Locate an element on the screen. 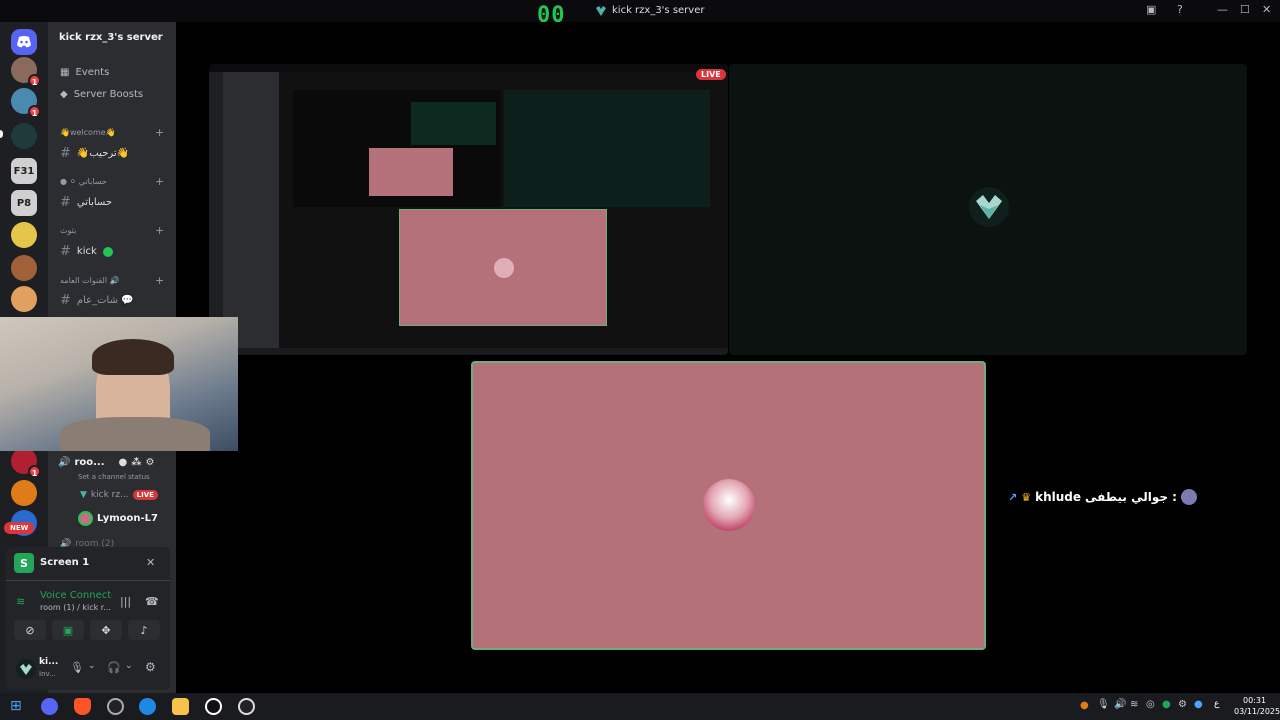 This screenshot has height=720, width=1280. voice-connected-label: Voice Connecte is located at coordinates (76, 595).